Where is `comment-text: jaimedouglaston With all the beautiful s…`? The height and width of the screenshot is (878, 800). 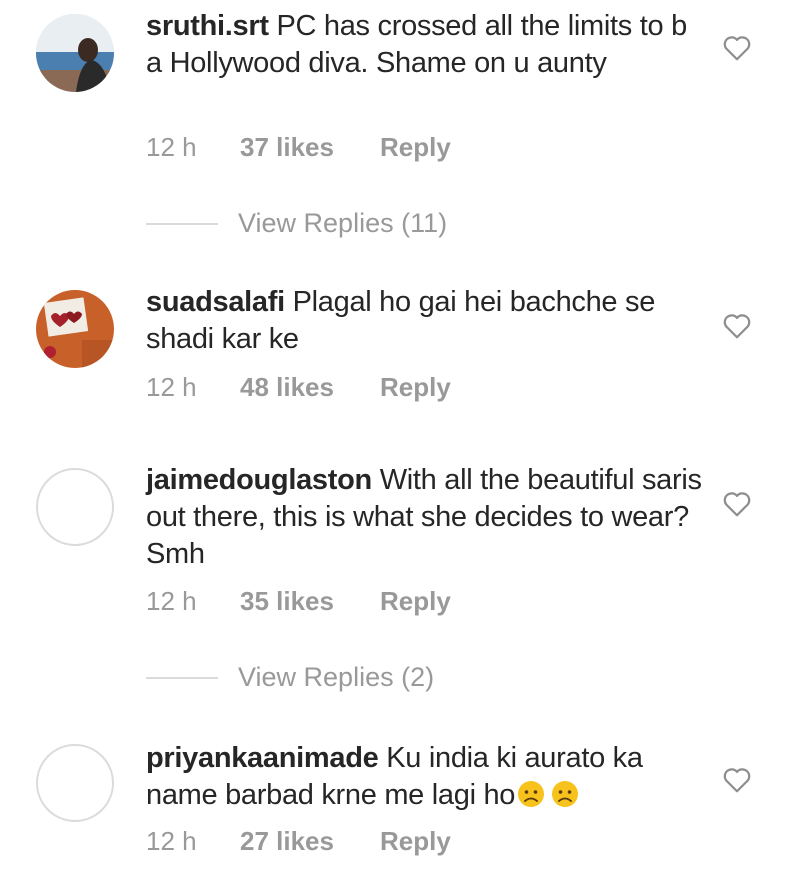 comment-text: jaimedouglaston With all the beautiful s… is located at coordinates (426, 517).